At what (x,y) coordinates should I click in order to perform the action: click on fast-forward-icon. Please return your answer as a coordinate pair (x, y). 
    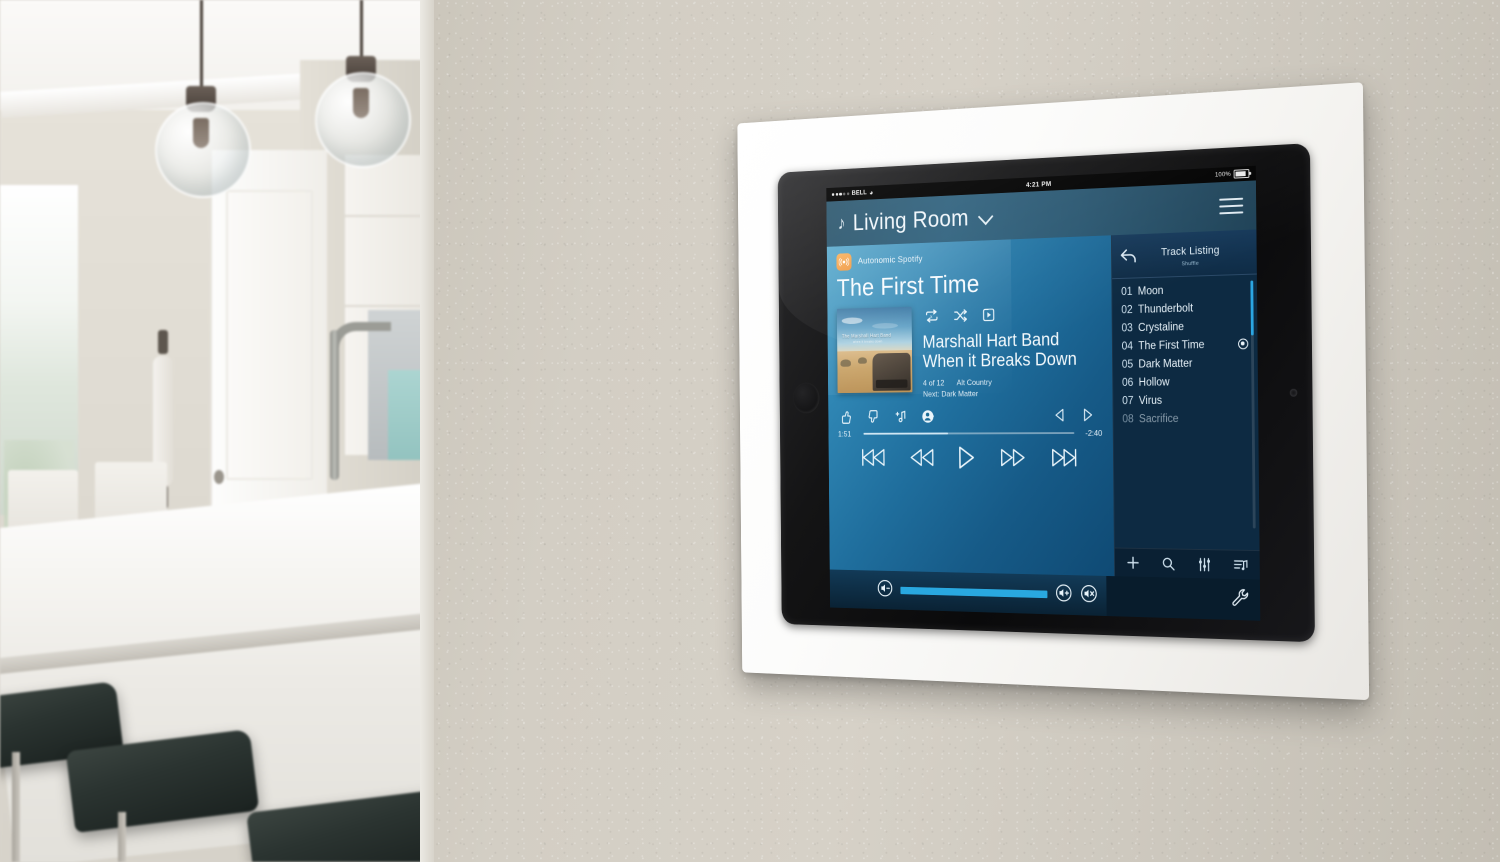
    Looking at the image, I should click on (1013, 457).